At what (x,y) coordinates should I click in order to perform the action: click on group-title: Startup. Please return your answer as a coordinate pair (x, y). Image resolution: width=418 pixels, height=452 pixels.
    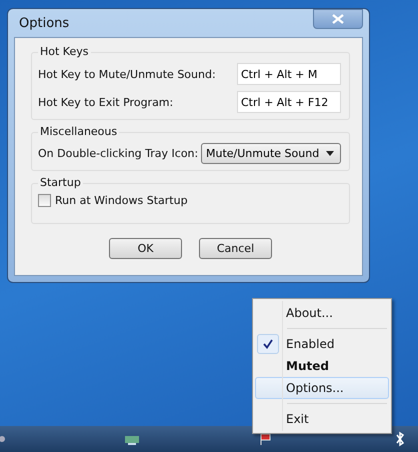
    Looking at the image, I should click on (60, 182).